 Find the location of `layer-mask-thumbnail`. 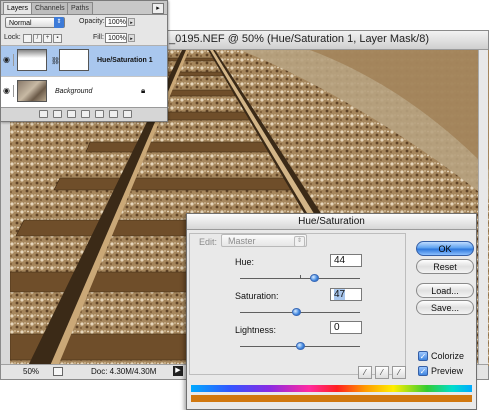

layer-mask-thumbnail is located at coordinates (74, 60).